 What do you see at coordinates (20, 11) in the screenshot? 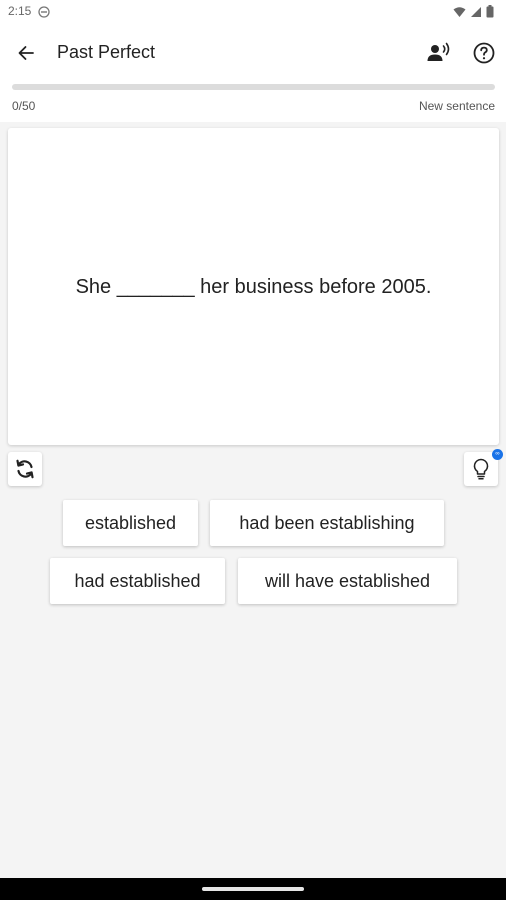
I see `status-time: 2:15` at bounding box center [20, 11].